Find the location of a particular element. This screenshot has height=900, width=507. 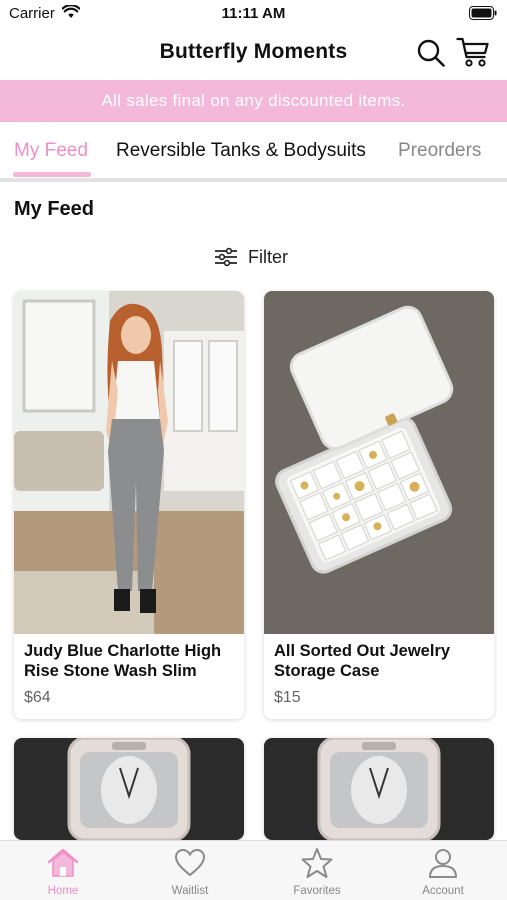

product-price: $15 is located at coordinates (287, 697).